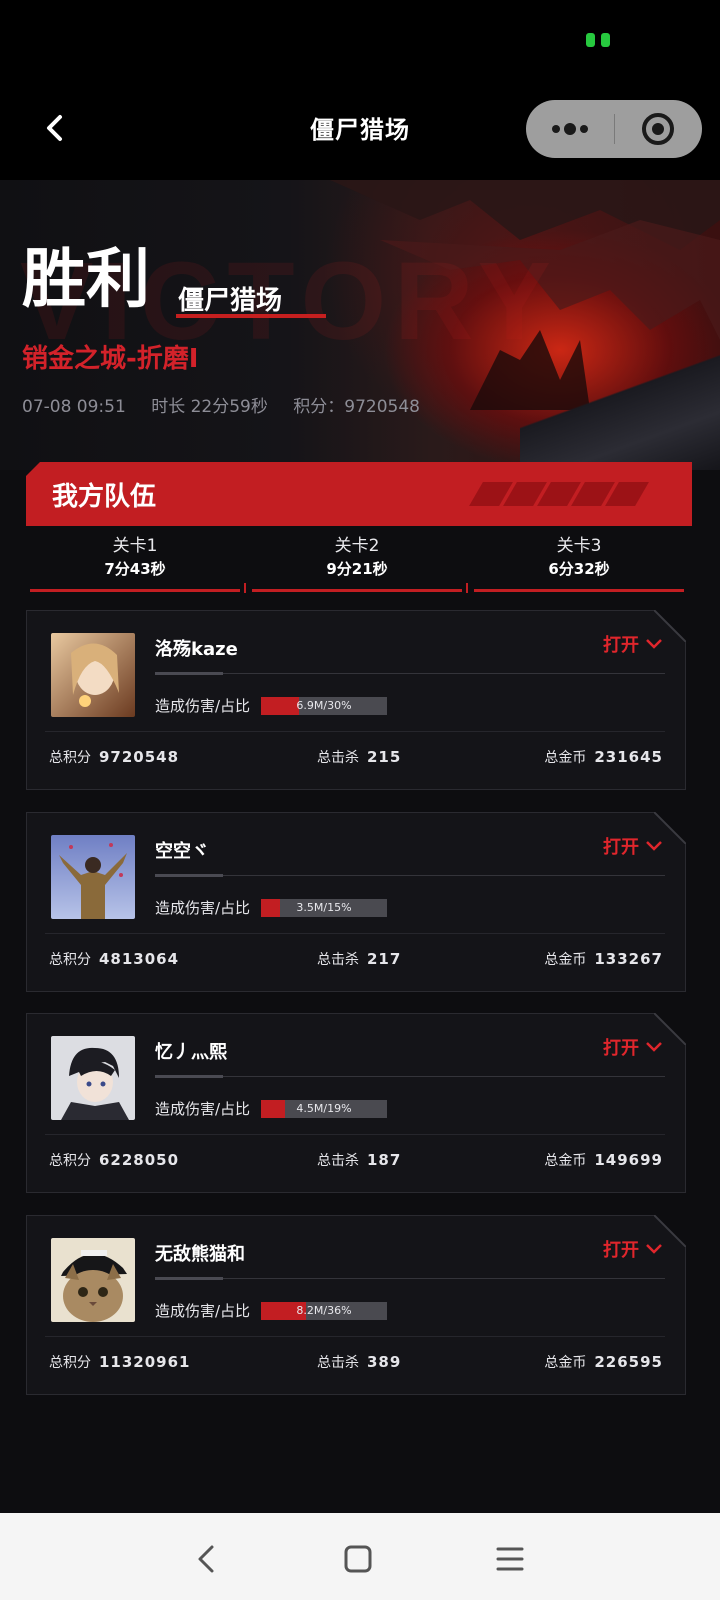  I want to click on damage-bar: 6.9M/30%, so click(324, 706).